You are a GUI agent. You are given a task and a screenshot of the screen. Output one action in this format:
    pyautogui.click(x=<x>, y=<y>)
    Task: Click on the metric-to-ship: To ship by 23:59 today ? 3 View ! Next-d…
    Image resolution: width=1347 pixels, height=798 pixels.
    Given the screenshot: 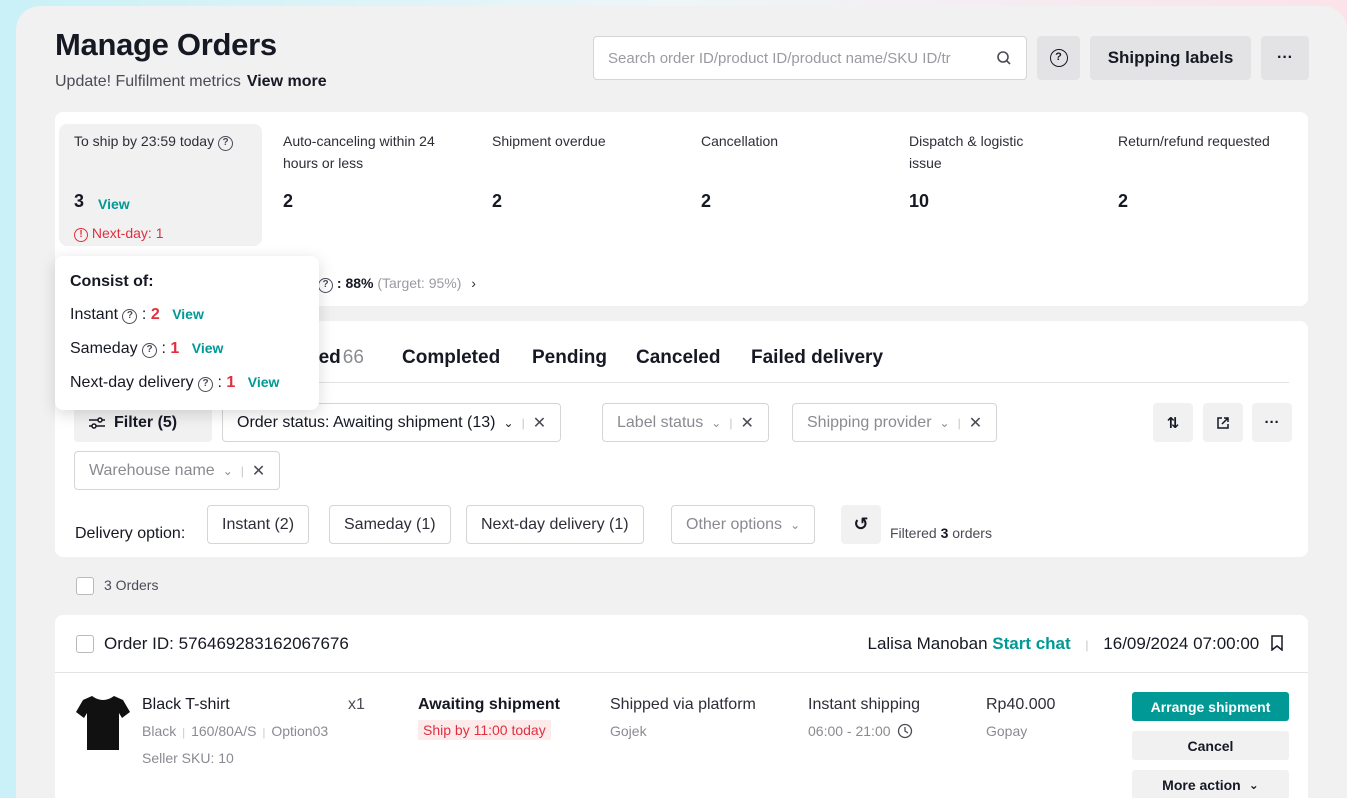 What is the action you would take?
    pyautogui.click(x=169, y=186)
    